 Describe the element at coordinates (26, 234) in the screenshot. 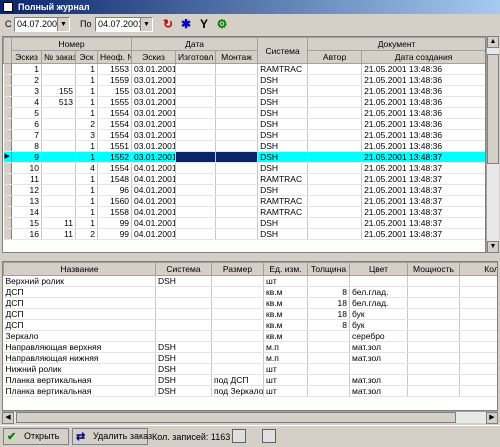

I see `table-cell: 16` at that location.